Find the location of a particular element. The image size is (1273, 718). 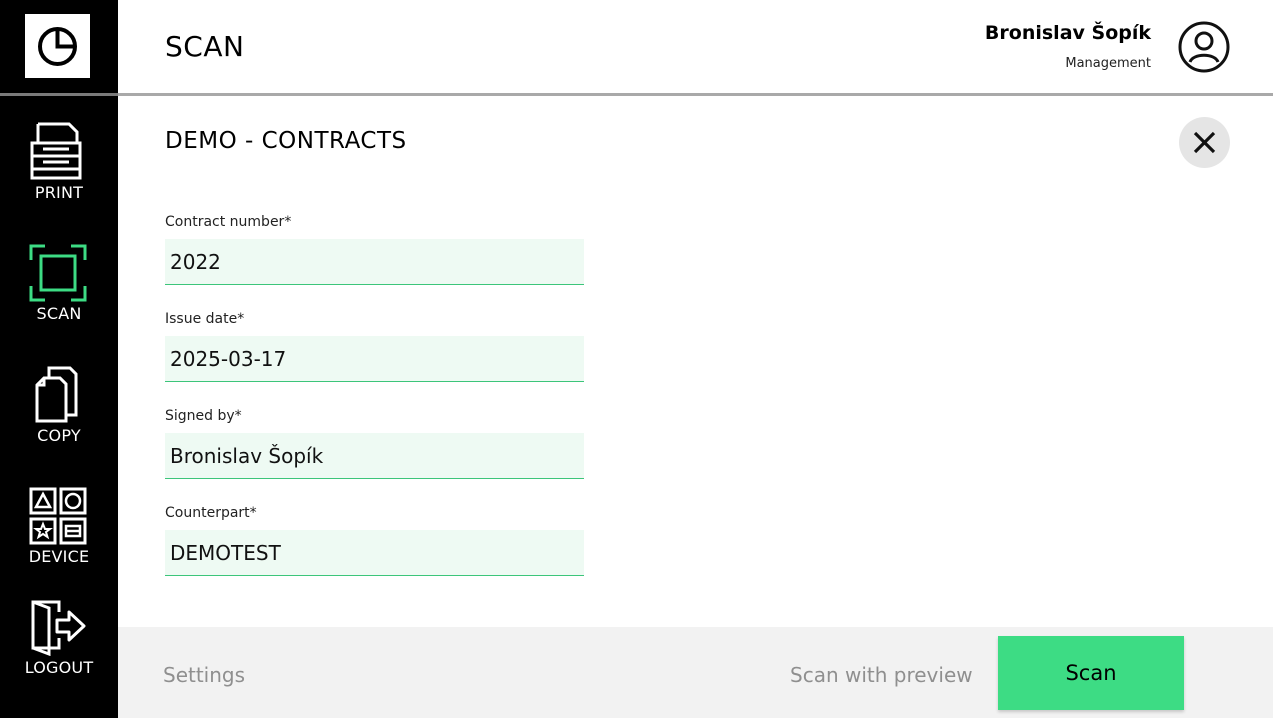

user-role: Management is located at coordinates (1108, 63).